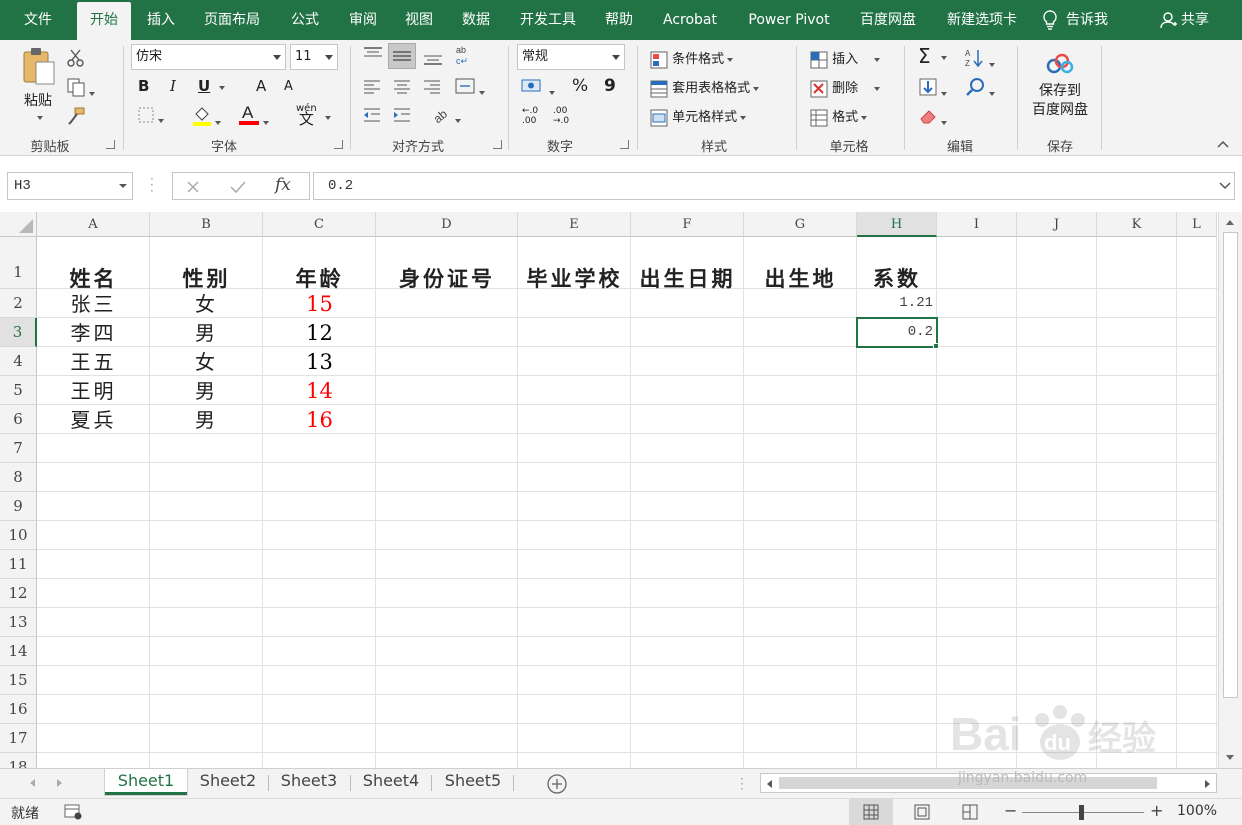 This screenshot has width=1242, height=825. I want to click on row-header-5: 5, so click(18, 390).